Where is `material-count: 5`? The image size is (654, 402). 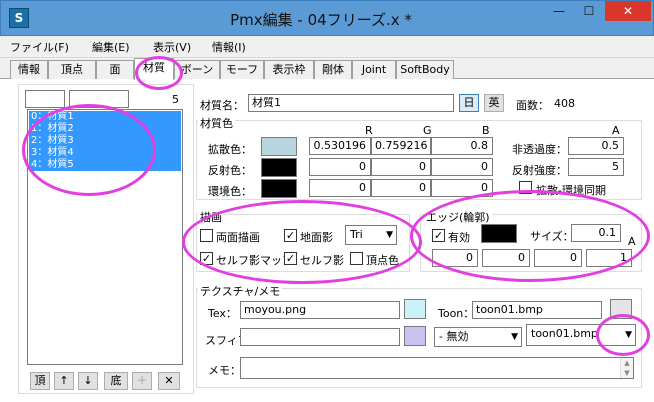
material-count: 5 is located at coordinates (175, 99).